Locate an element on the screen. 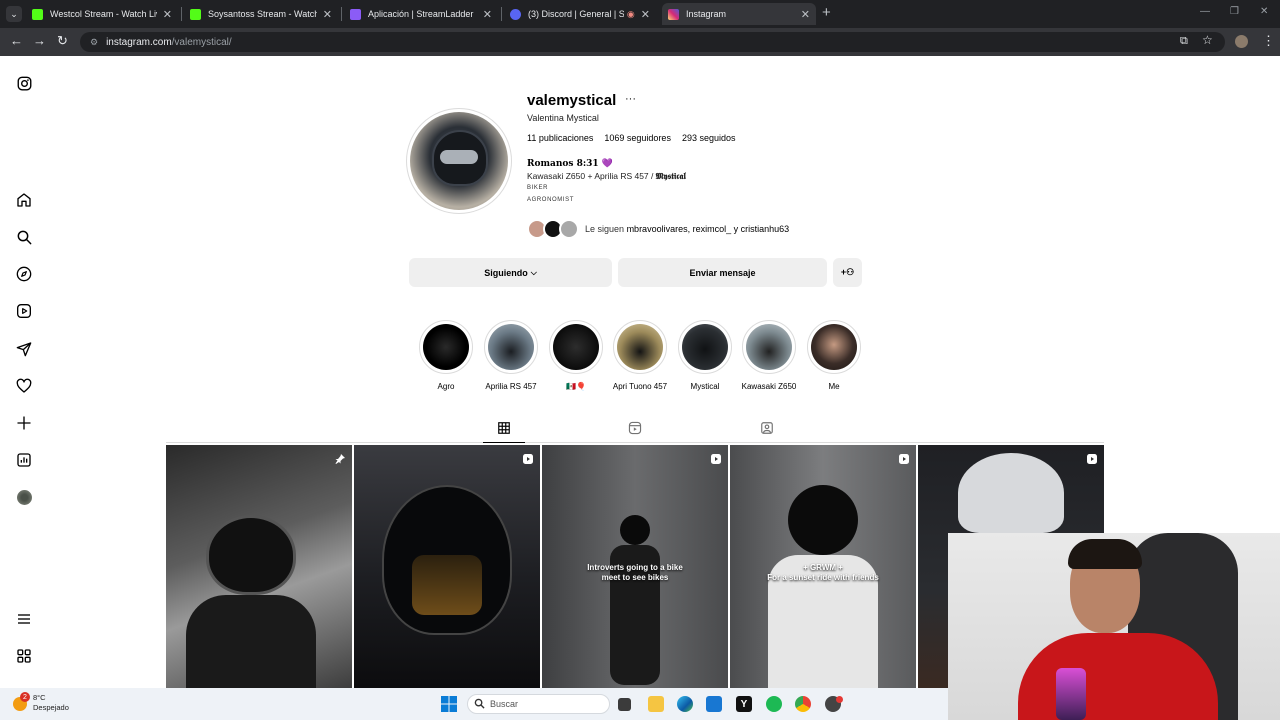  profile-avatar is located at coordinates (24, 497).